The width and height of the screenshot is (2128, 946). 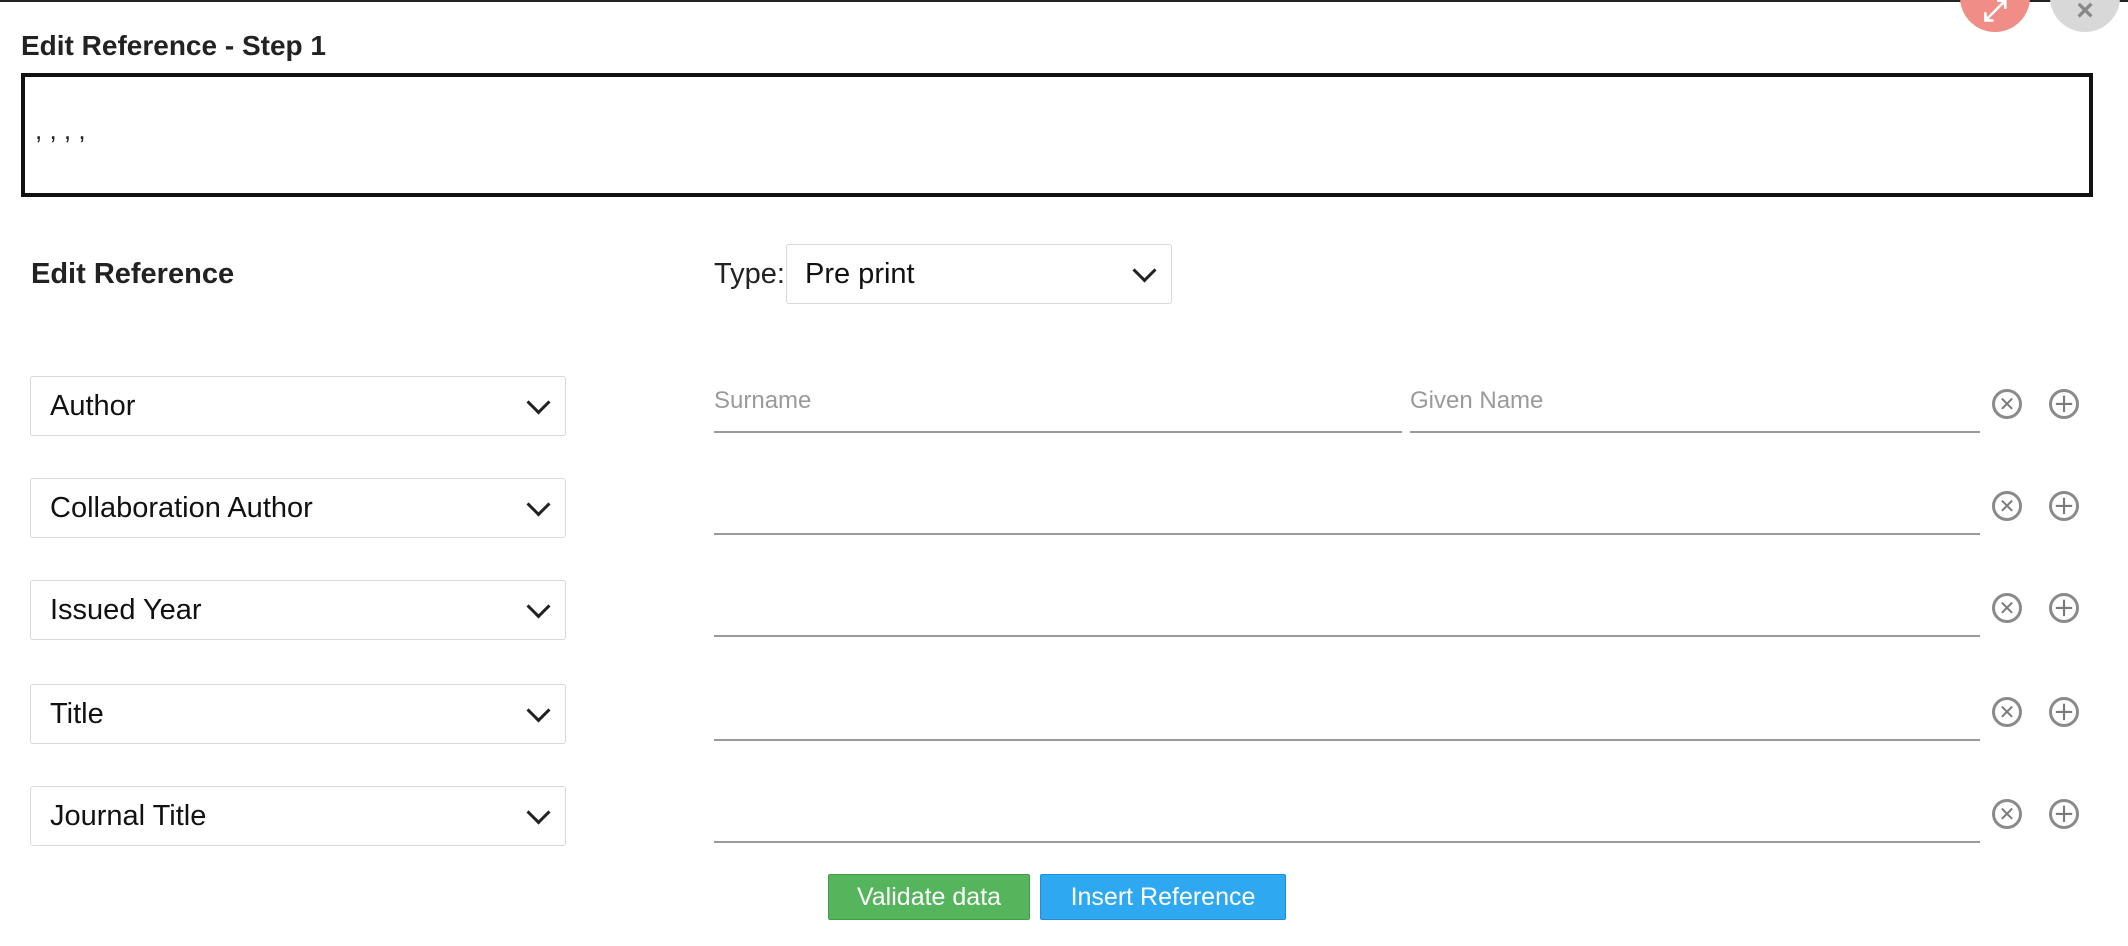 What do you see at coordinates (133, 274) in the screenshot?
I see `section-title: Edit Reference` at bounding box center [133, 274].